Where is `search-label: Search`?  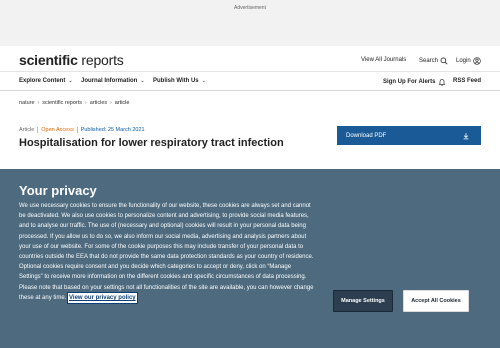 search-label: Search is located at coordinates (429, 61).